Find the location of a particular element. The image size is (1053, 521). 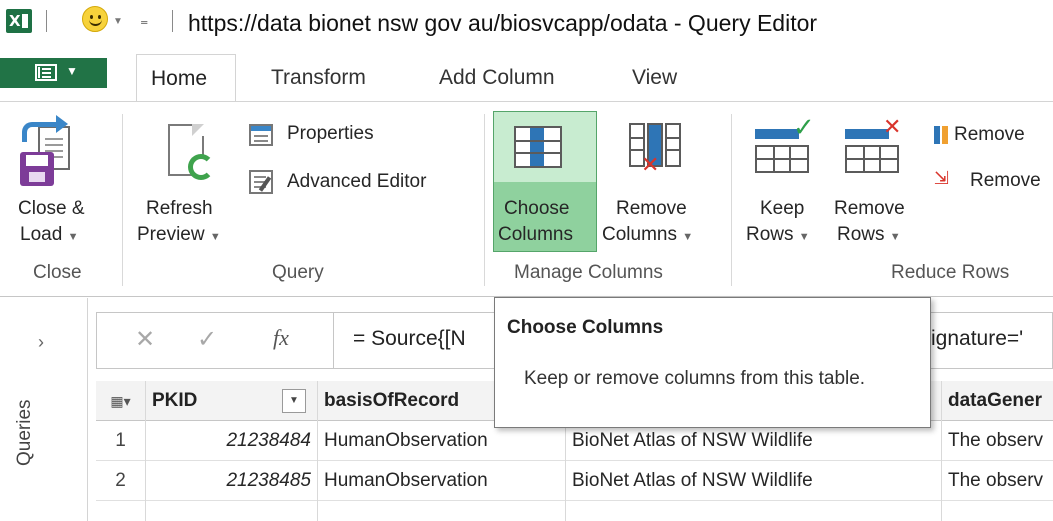

fx-icon: fx is located at coordinates (281, 338).